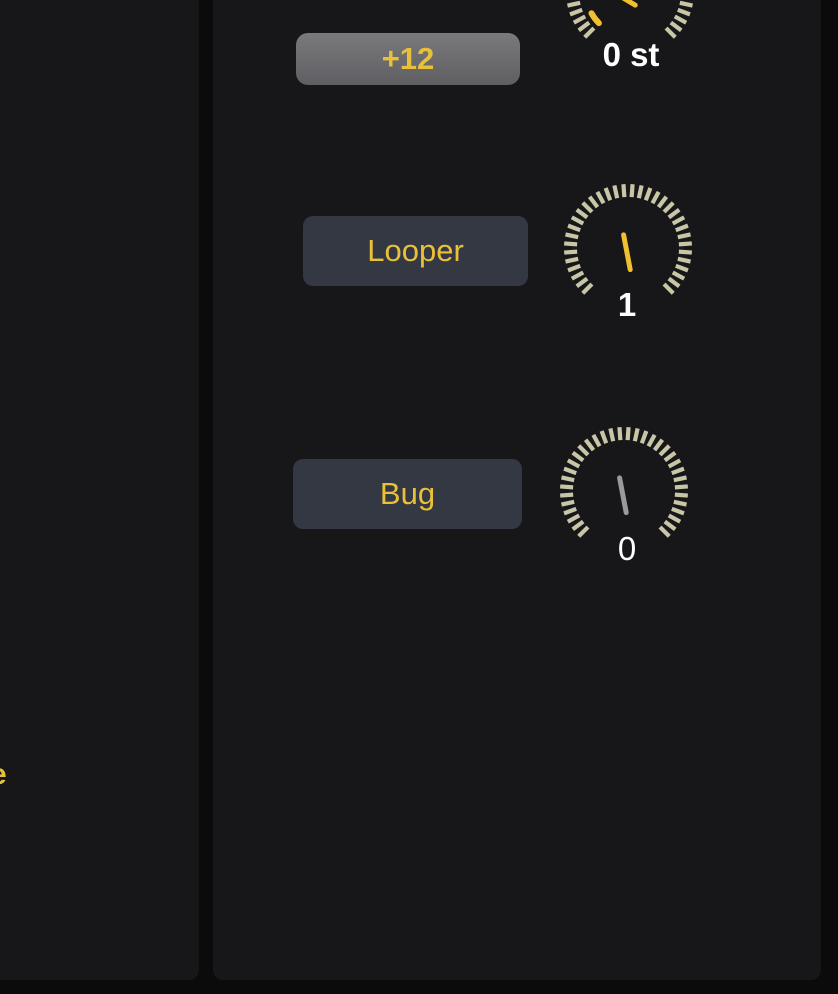 The width and height of the screenshot is (838, 994). Describe the element at coordinates (627, 548) in the screenshot. I see `bug-value: 0` at that location.